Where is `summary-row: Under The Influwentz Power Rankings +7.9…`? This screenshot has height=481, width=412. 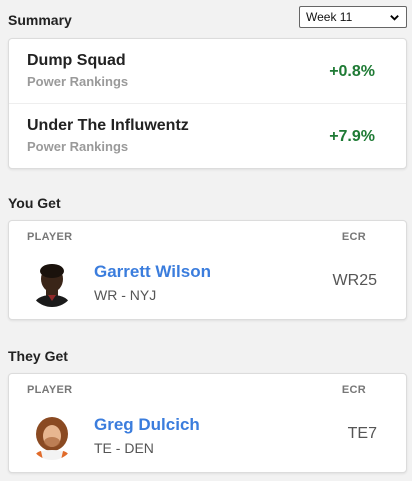
summary-row: Under The Influwentz Power Rankings +7.9… is located at coordinates (207, 136).